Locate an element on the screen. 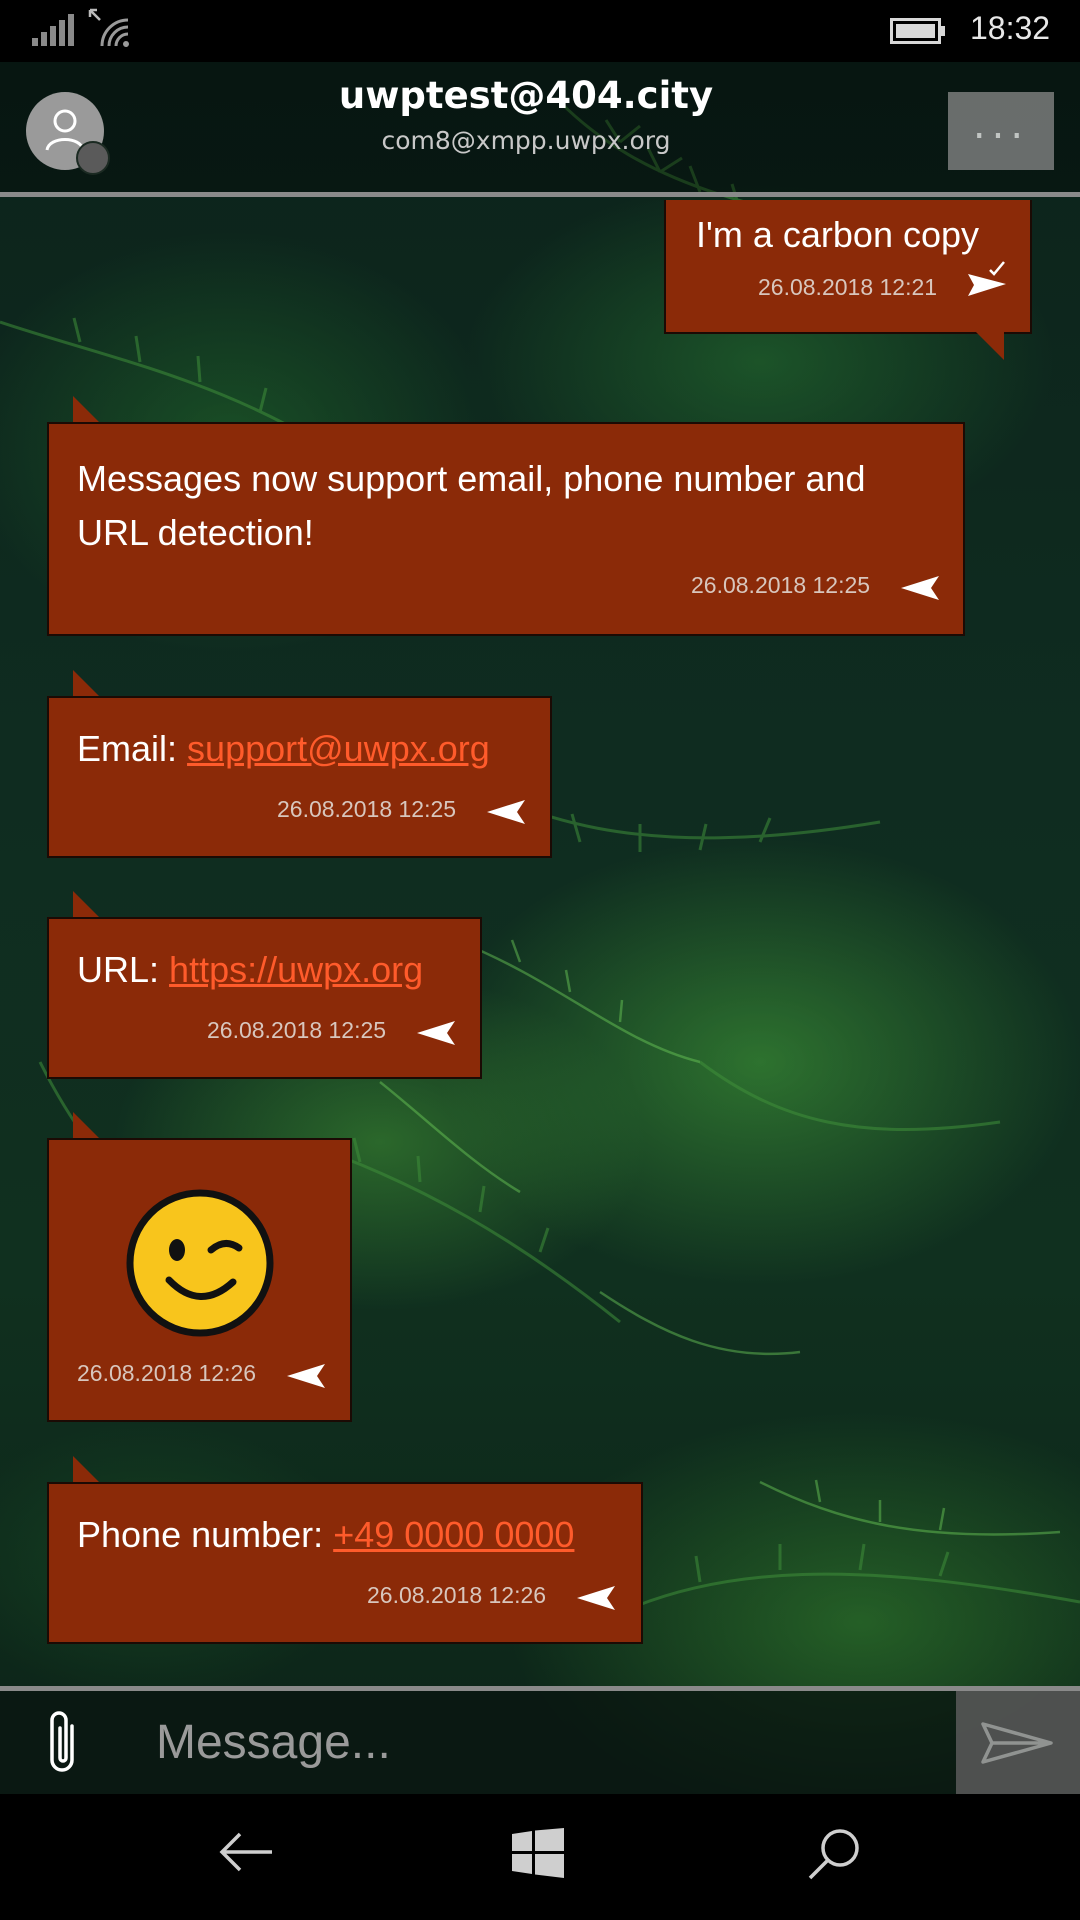 This screenshot has width=1080, height=1920. system-nav-bar is located at coordinates (540, 1857).